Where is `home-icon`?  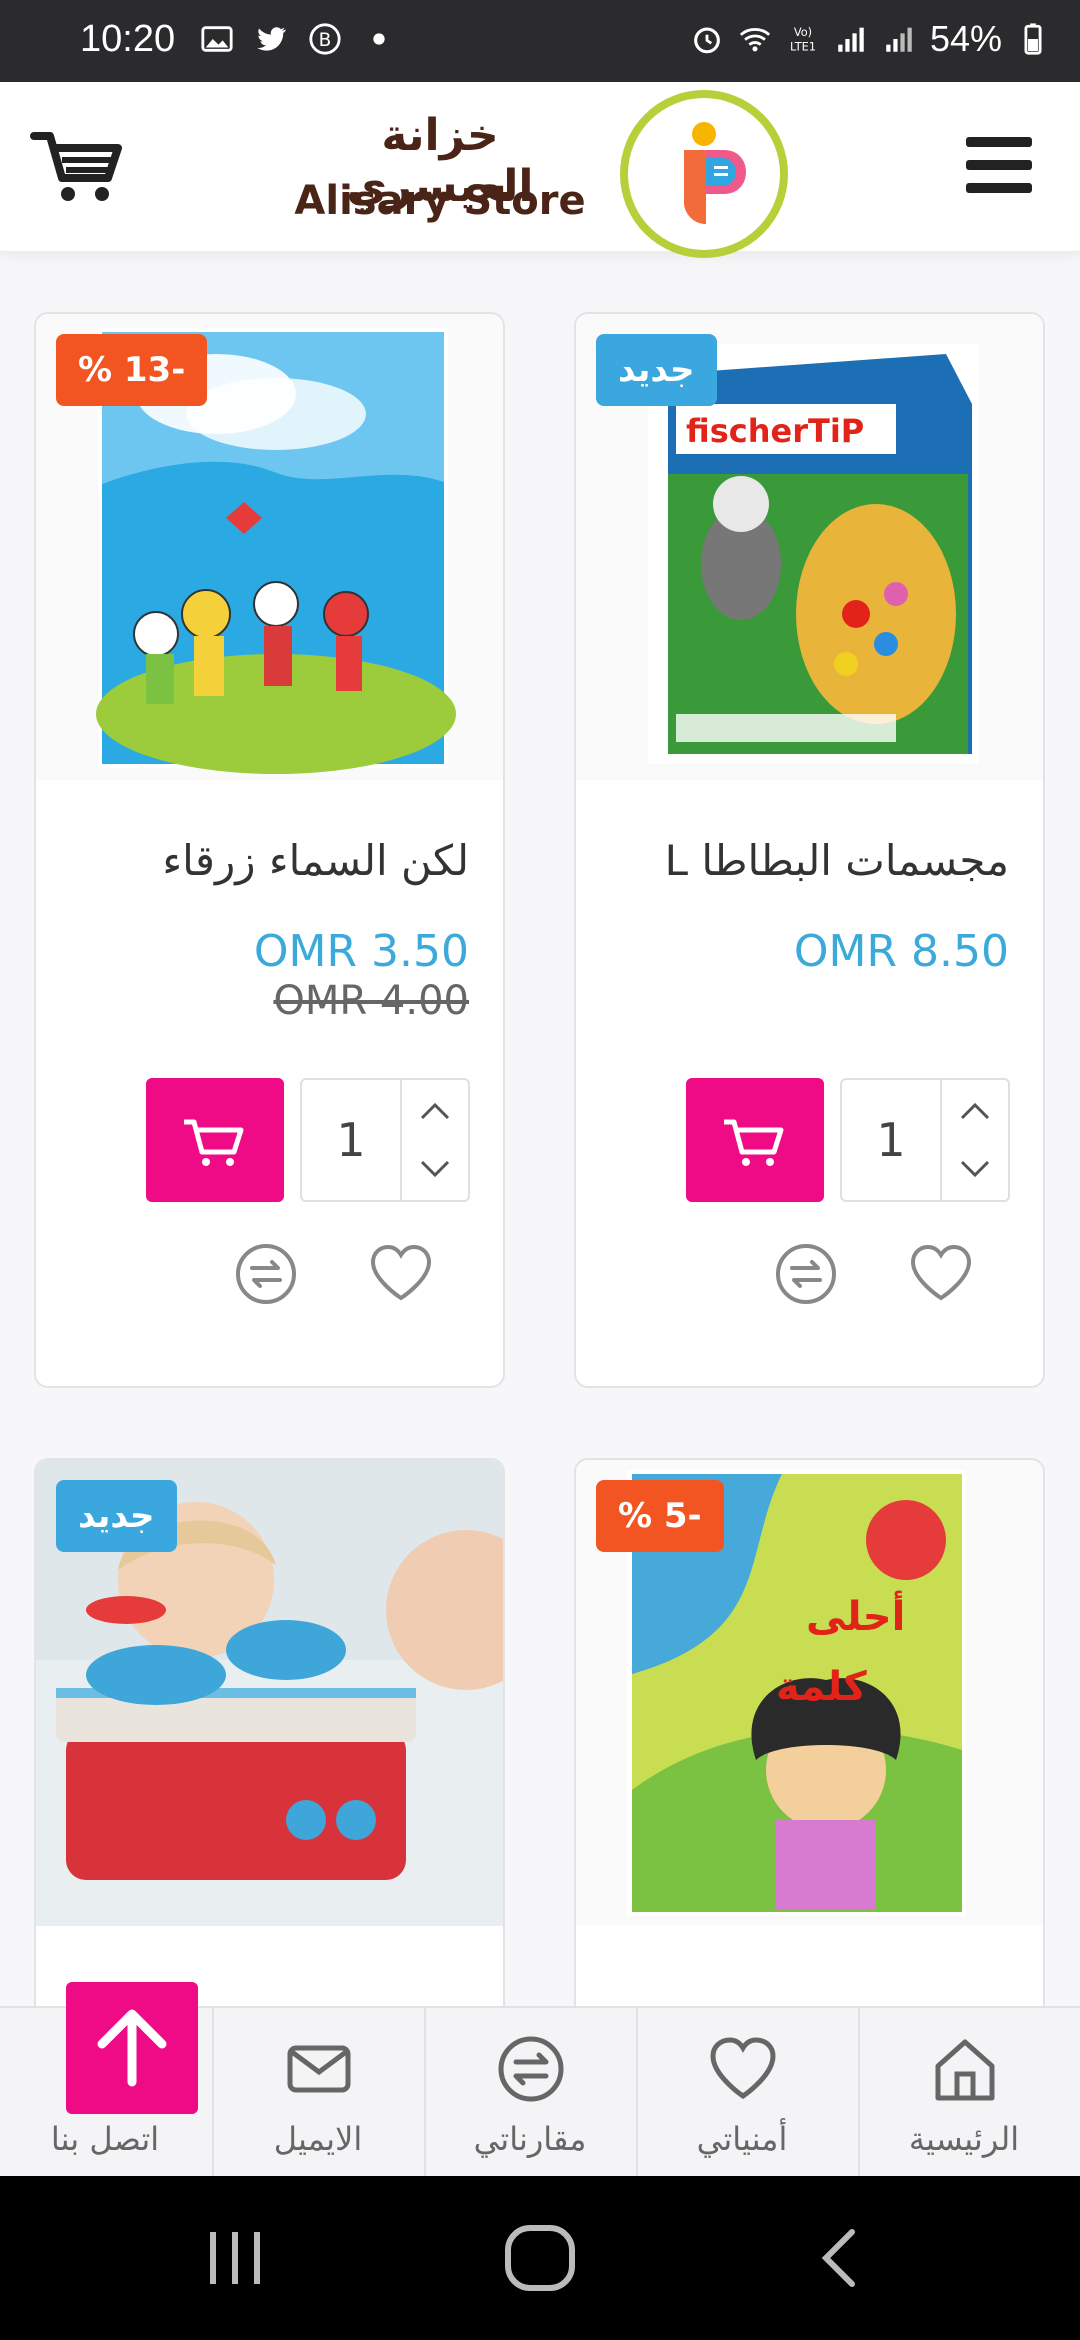
home-icon is located at coordinates (965, 2070).